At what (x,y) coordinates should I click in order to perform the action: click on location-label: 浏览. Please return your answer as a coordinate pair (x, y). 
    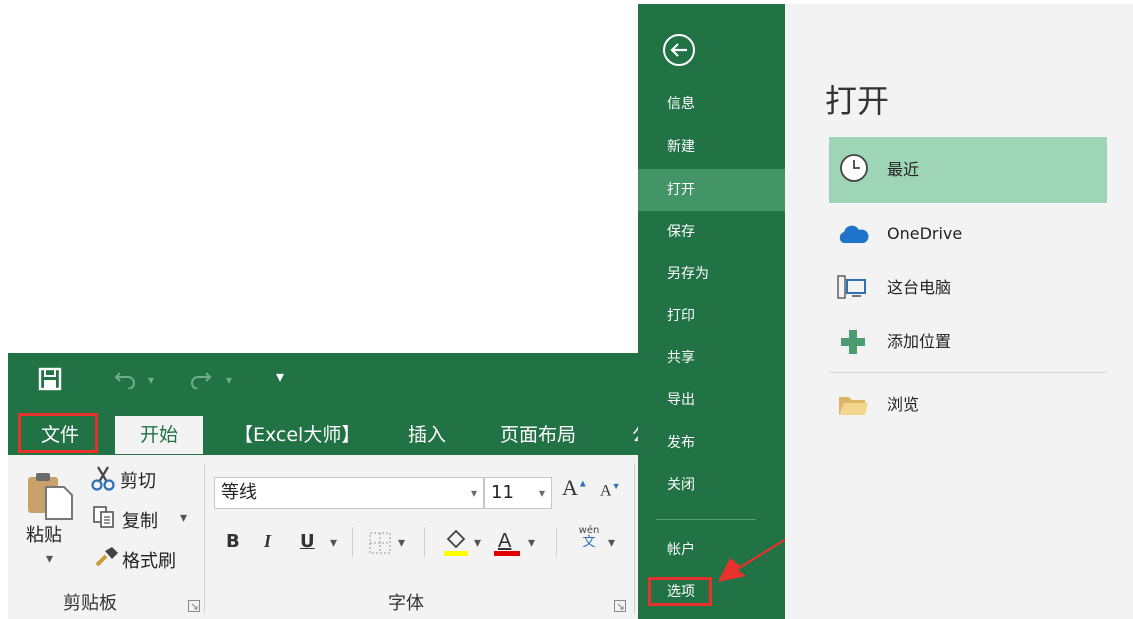
    Looking at the image, I should click on (903, 404).